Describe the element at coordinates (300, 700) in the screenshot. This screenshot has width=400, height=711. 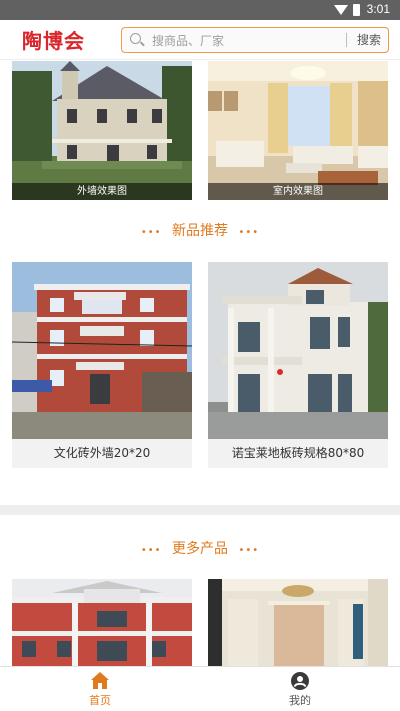
I see `tab-mine-label: 我的` at that location.